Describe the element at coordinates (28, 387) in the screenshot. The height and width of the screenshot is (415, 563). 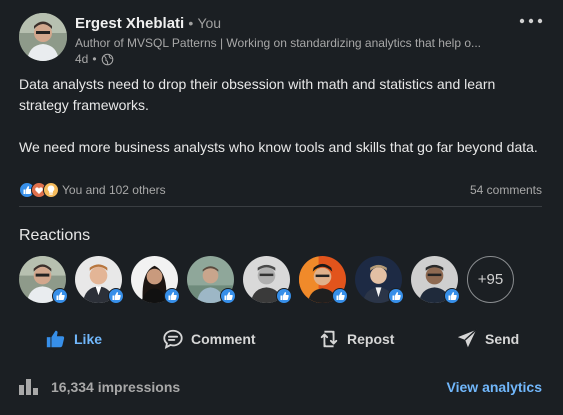
I see `bar-chart-icon` at that location.